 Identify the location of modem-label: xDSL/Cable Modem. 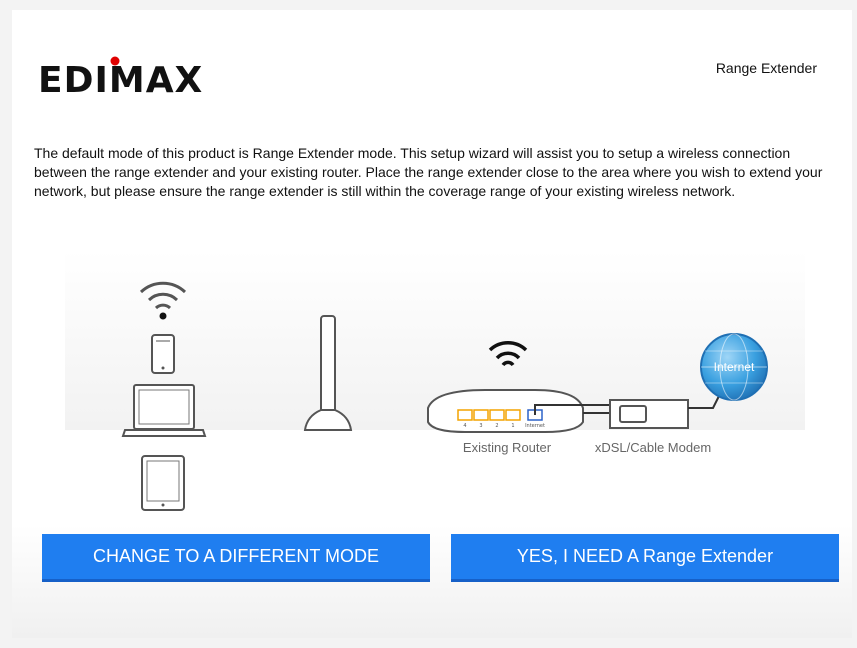
(653, 447).